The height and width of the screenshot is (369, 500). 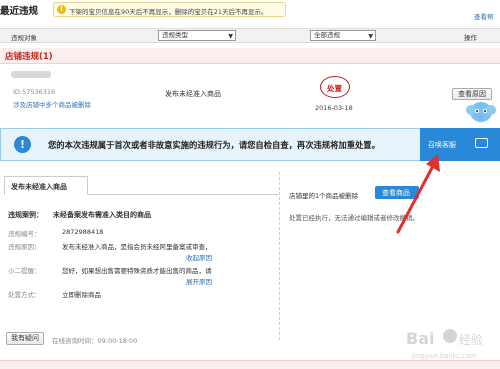 What do you see at coordinates (137, 271) in the screenshot?
I see `field-value: 您好，如果想出售需要特殊资质才能出售的商品，请` at bounding box center [137, 271].